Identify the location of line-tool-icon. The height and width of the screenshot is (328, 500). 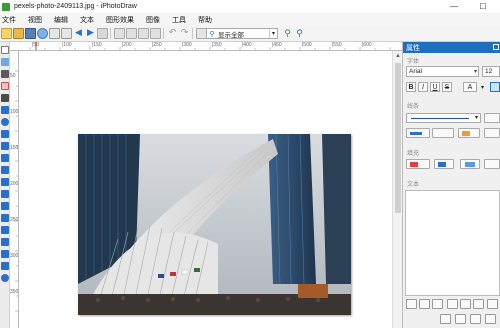
(5, 74).